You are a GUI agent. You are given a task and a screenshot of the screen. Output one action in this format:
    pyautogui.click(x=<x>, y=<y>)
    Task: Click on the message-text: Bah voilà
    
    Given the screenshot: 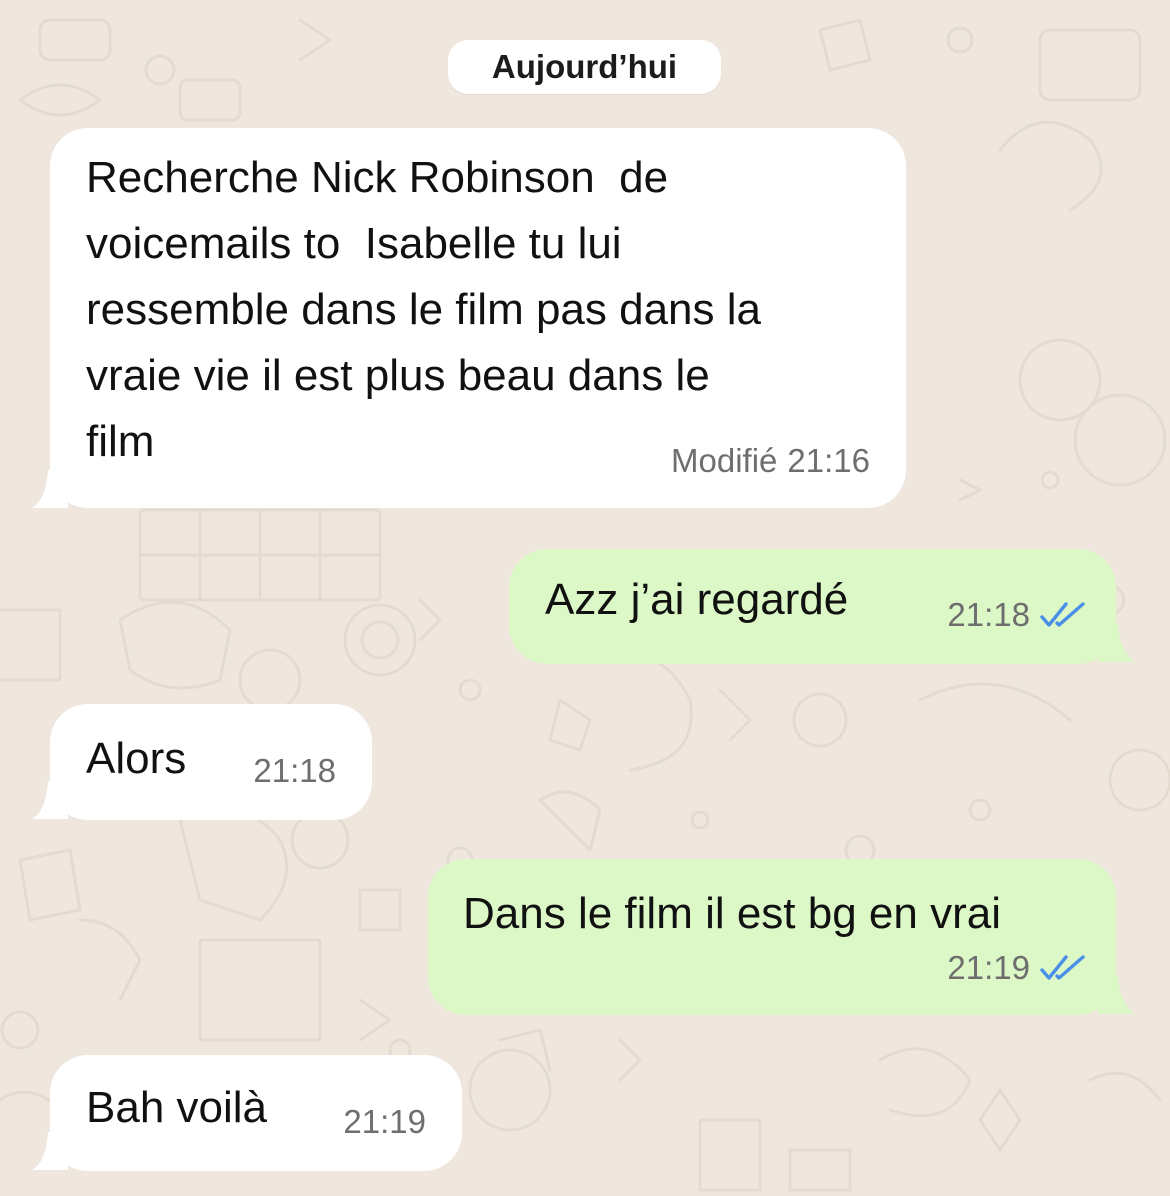 What is the action you would take?
    pyautogui.click(x=177, y=1107)
    